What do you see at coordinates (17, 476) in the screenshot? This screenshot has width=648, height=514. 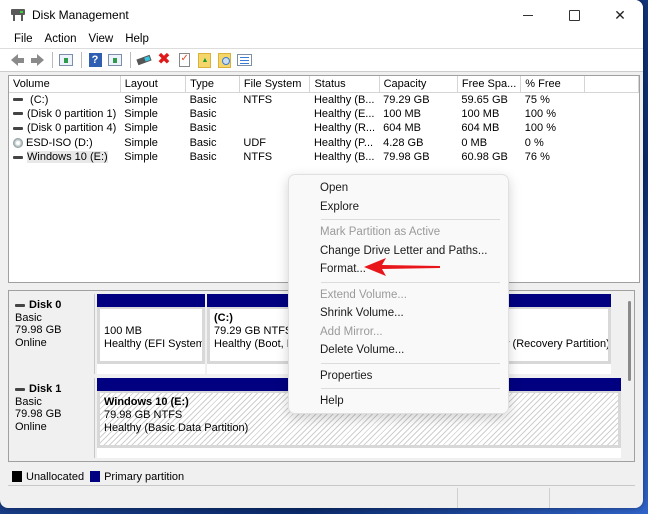 I see `unallocated-swatch` at bounding box center [17, 476].